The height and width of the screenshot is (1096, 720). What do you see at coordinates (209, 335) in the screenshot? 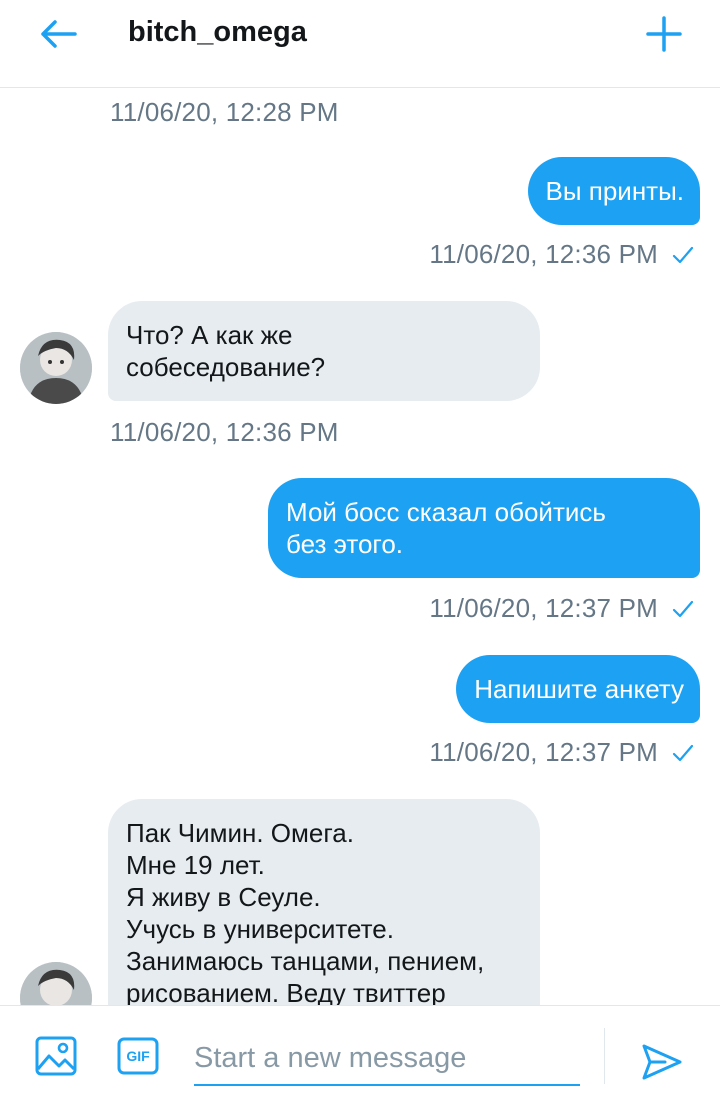
I see `message-text: Что? А как же` at bounding box center [209, 335].